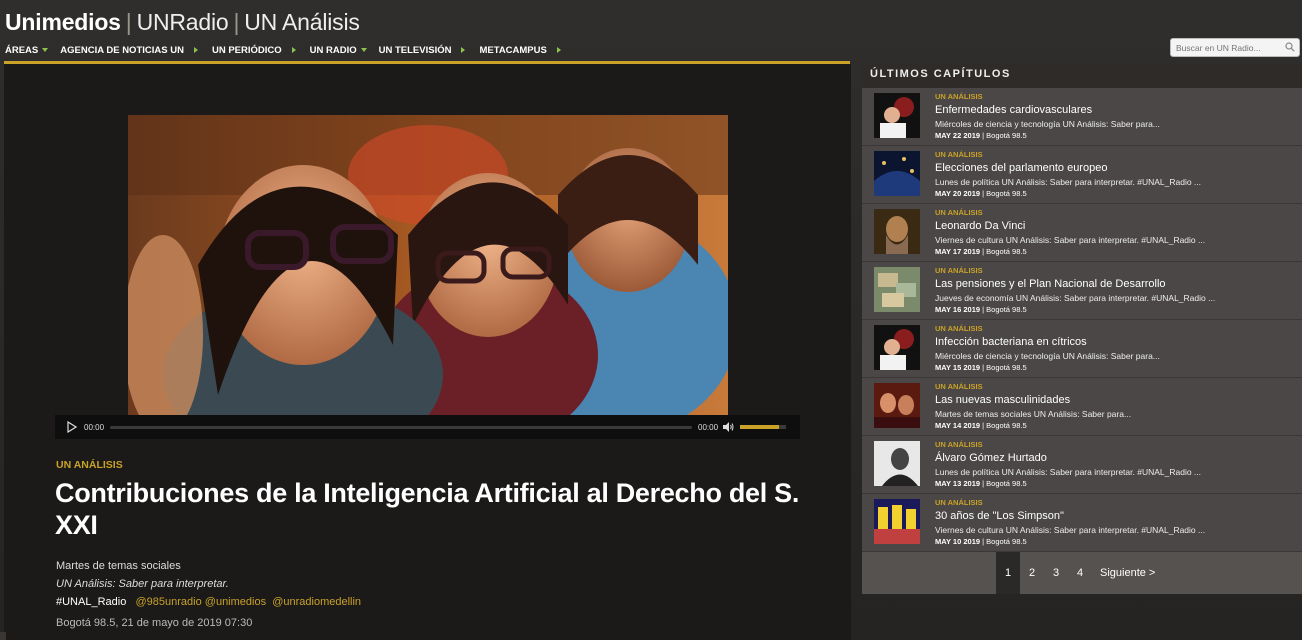 Image resolution: width=1302 pixels, height=640 pixels. Describe the element at coordinates (1235, 47) in the screenshot. I see `search-input` at that location.